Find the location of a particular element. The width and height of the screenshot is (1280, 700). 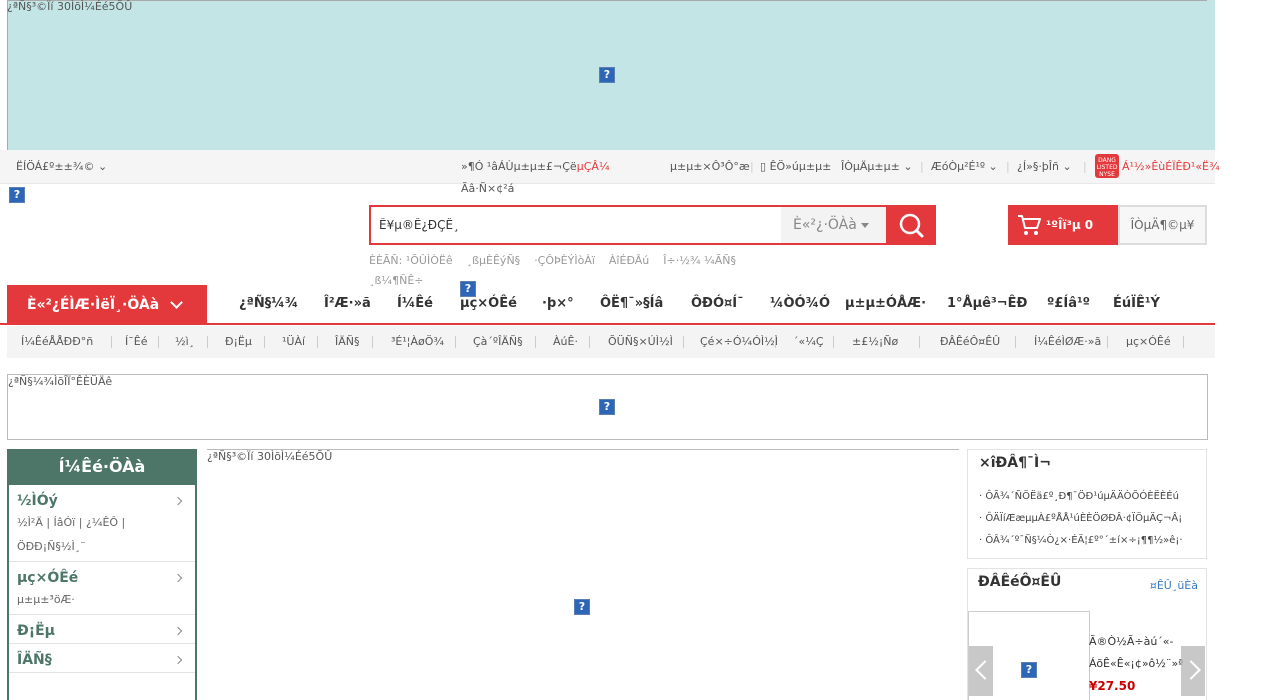

listed-company-logo: DANG LISTED NYSE is located at coordinates (1107, 166).